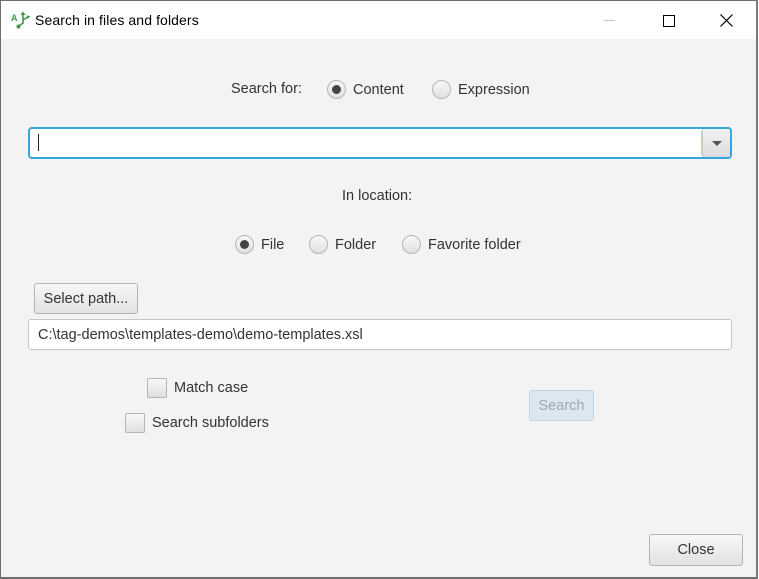  What do you see at coordinates (135, 423) in the screenshot?
I see `search-subfolders-box` at bounding box center [135, 423].